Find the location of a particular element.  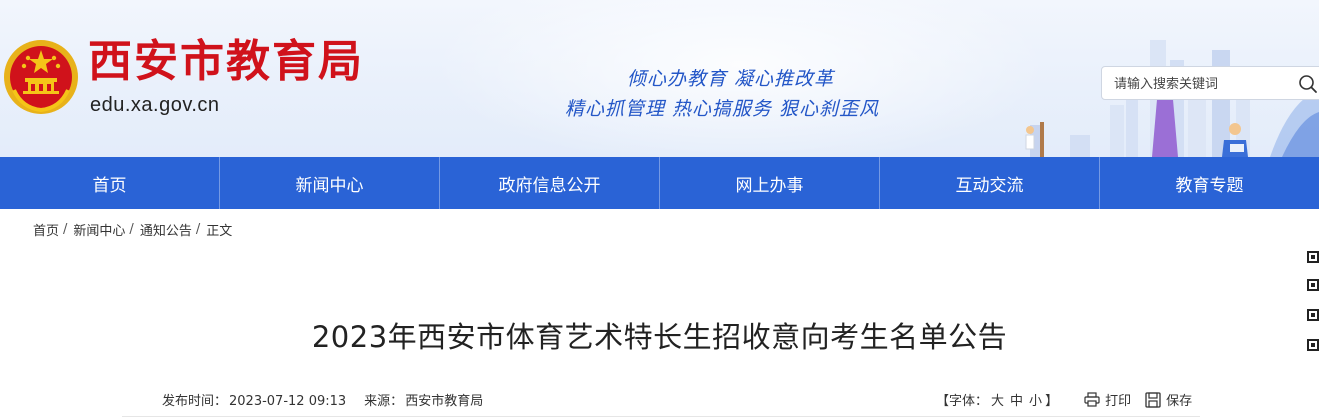

breadcrumb: 首页 / 新闻中心 / 通知公告 / 正文 is located at coordinates (132, 229).